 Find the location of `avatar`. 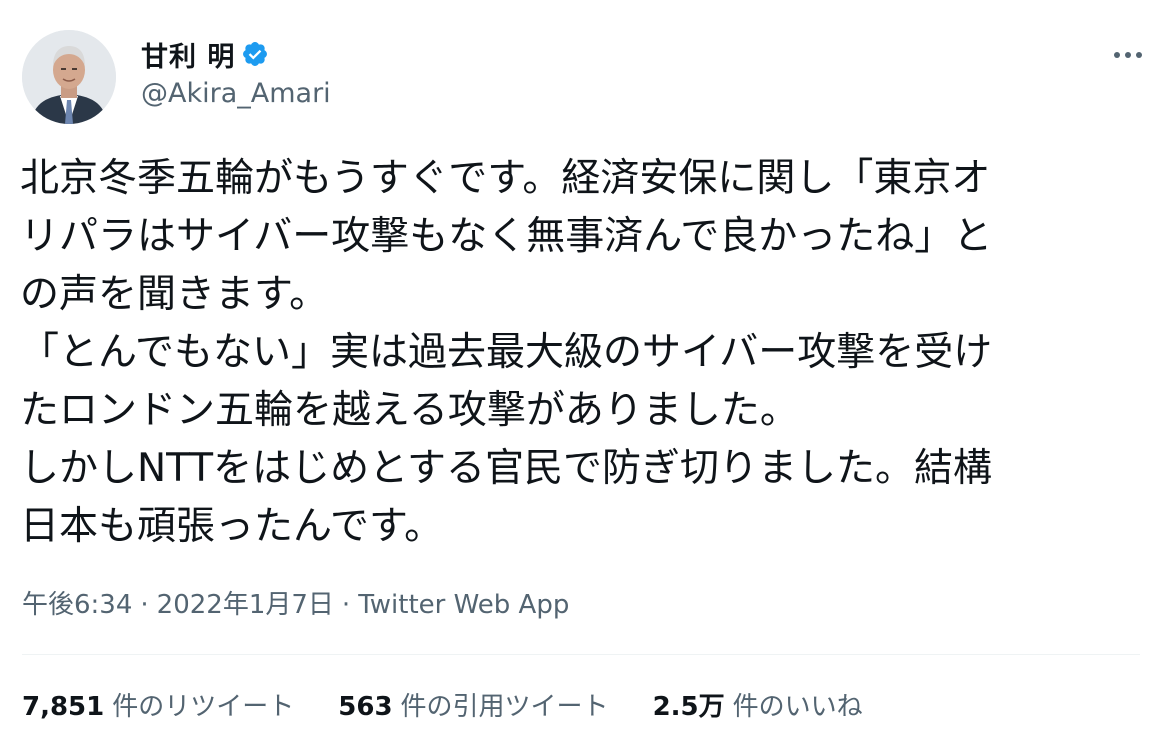

avatar is located at coordinates (69, 77).